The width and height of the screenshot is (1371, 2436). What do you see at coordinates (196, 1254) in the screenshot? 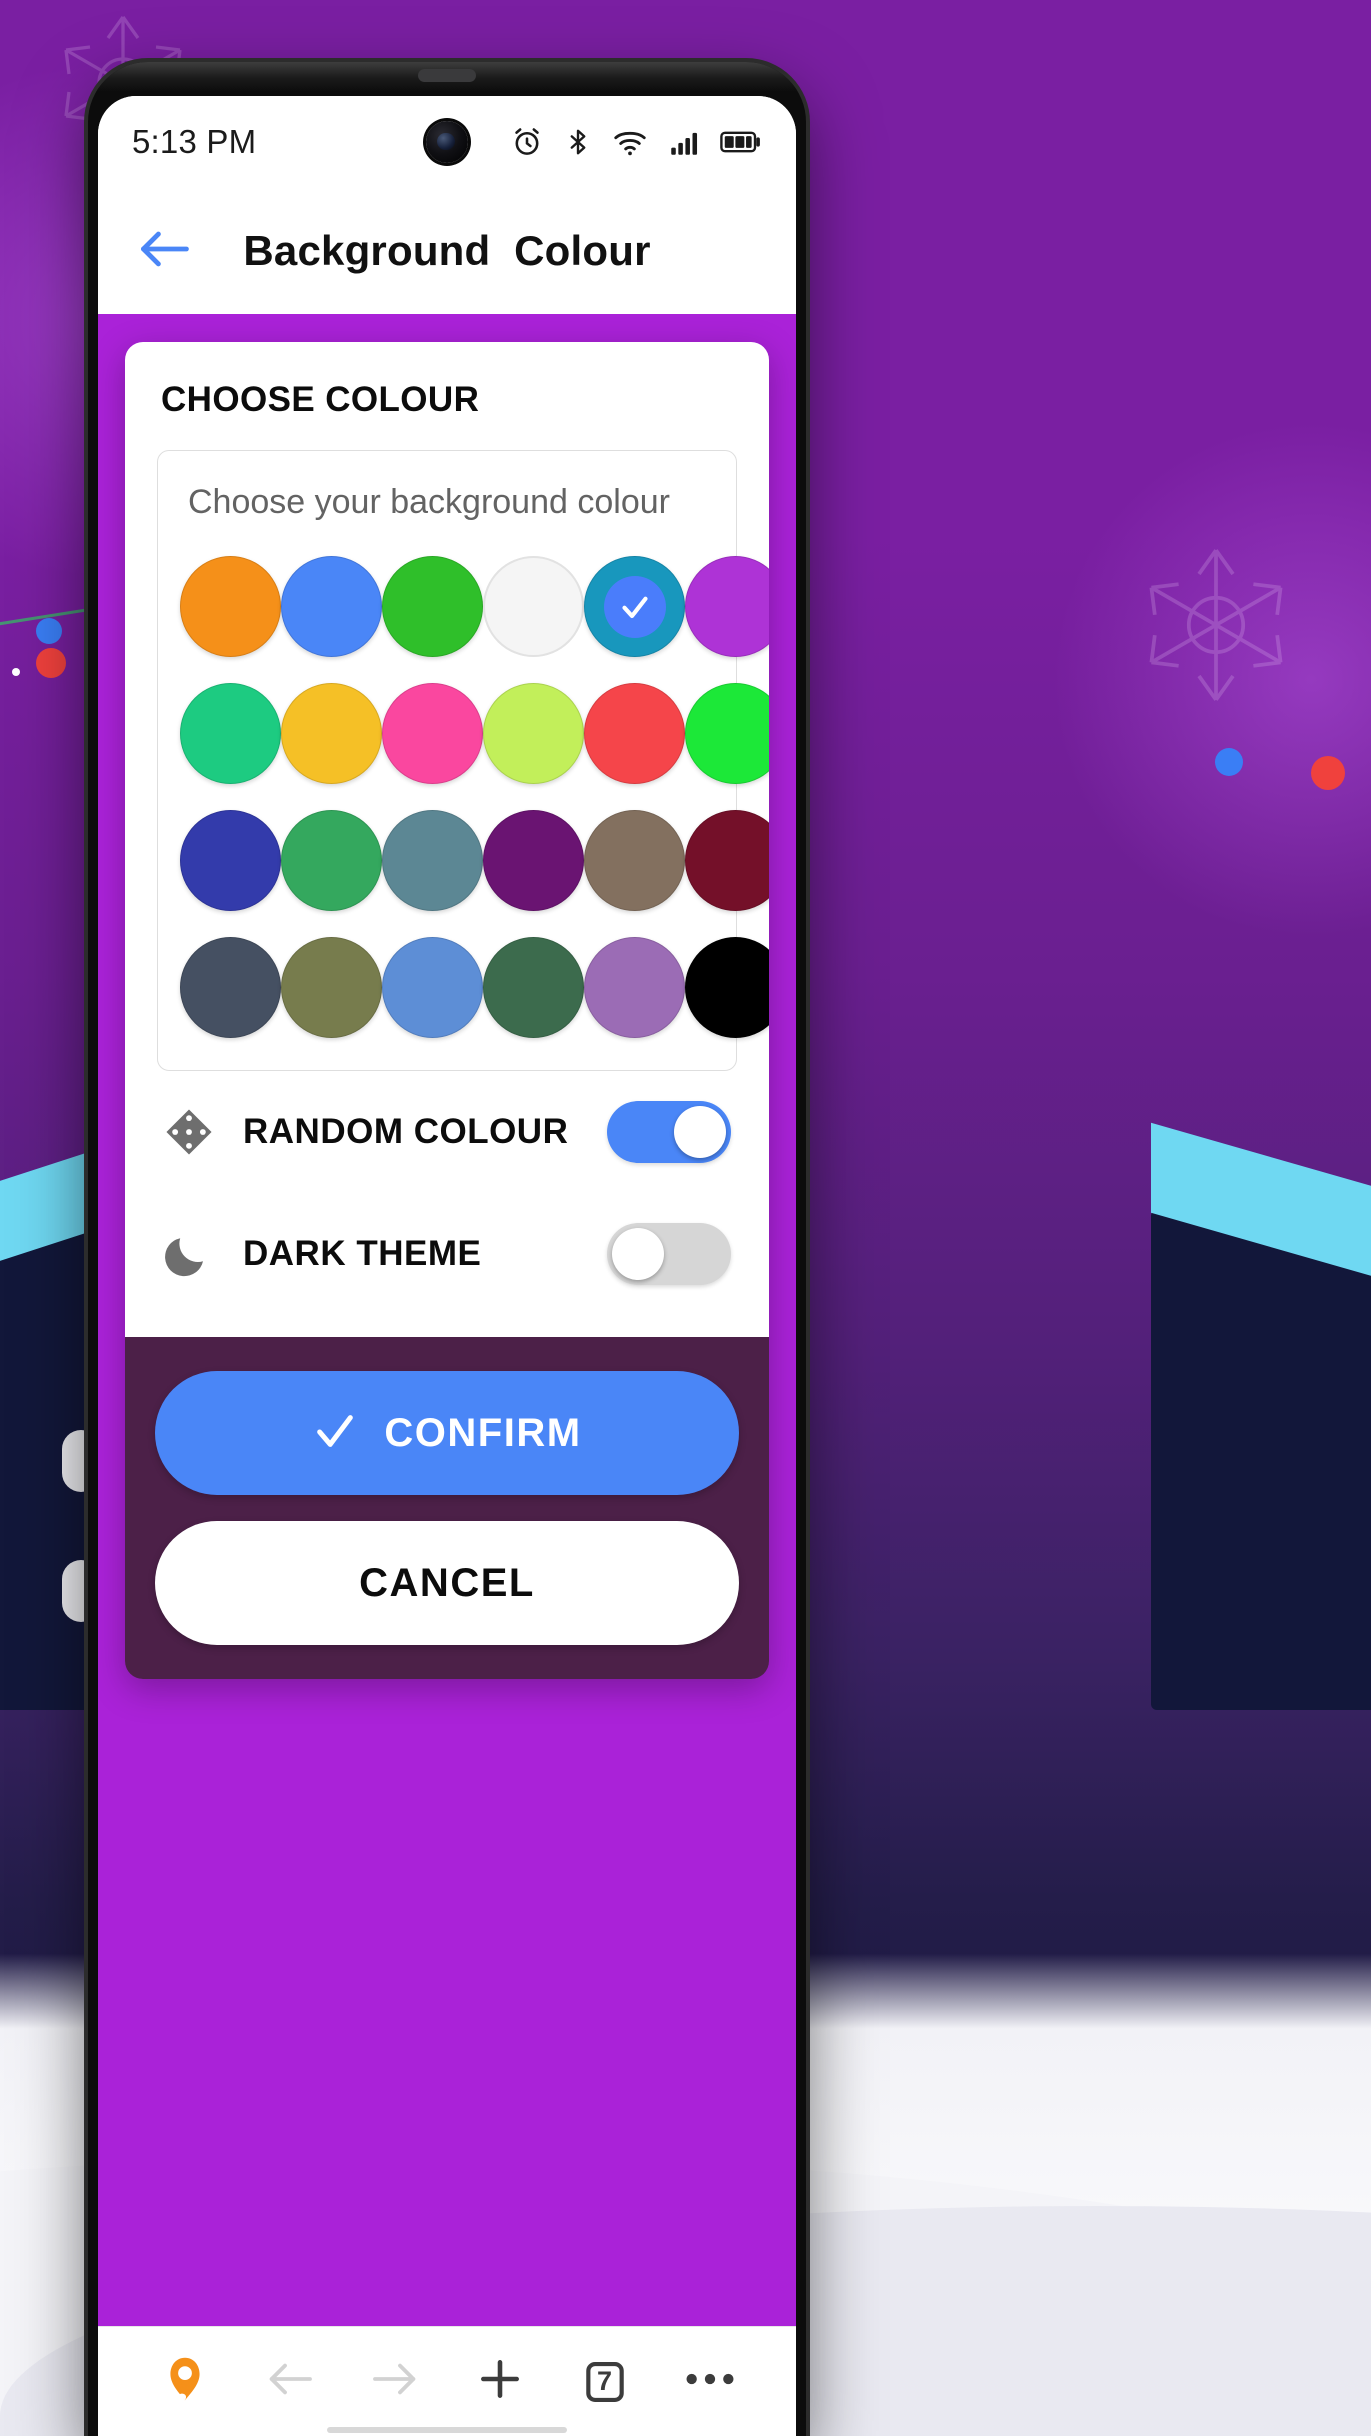
I see `moon-icon` at bounding box center [196, 1254].